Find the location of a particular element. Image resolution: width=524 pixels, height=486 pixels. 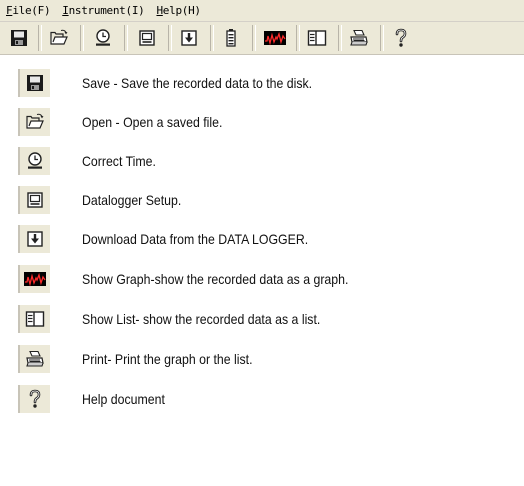

menu-instrument: Instrument(I) is located at coordinates (103, 10).